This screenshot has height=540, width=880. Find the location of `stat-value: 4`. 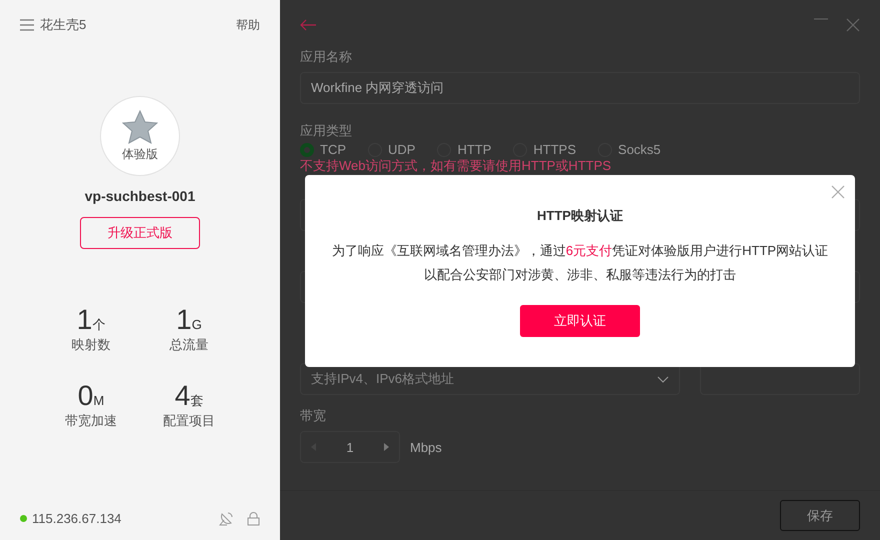

stat-value: 4 is located at coordinates (182, 396).